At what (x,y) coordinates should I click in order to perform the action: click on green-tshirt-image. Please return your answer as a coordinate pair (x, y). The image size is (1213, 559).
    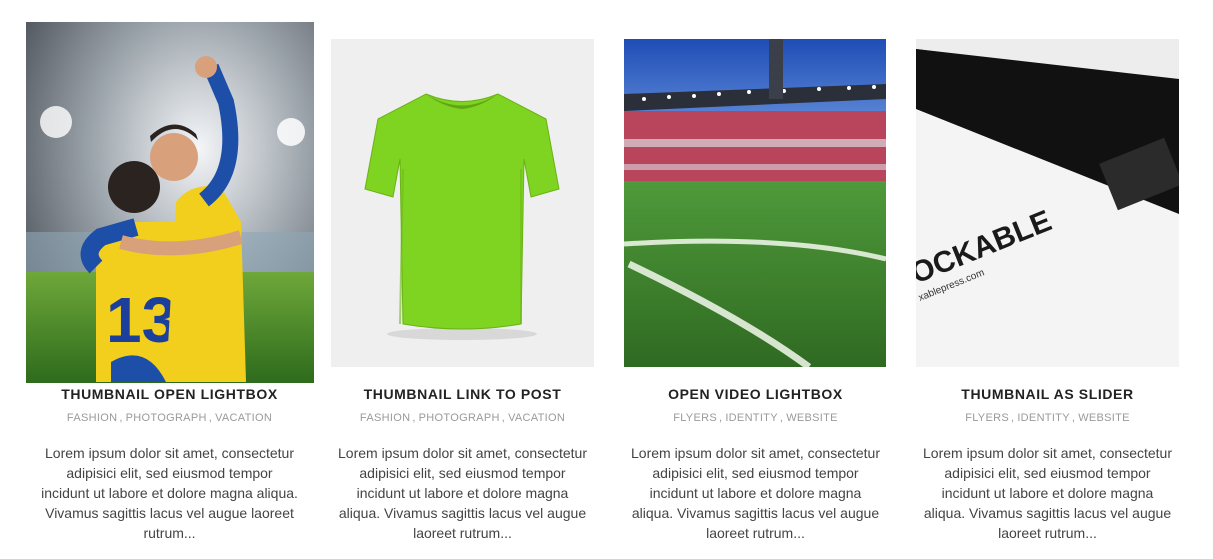
    Looking at the image, I should click on (462, 203).